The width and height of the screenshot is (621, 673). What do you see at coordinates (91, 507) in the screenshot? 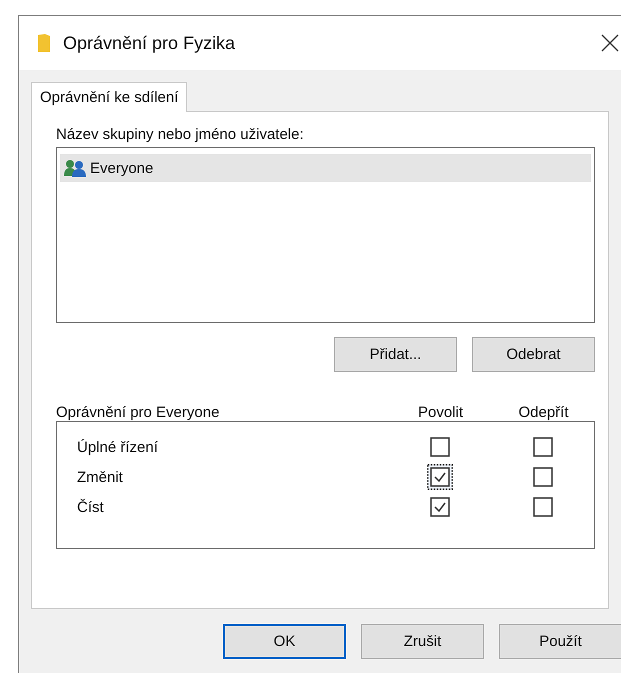
I see `permission-name: Číst` at bounding box center [91, 507].